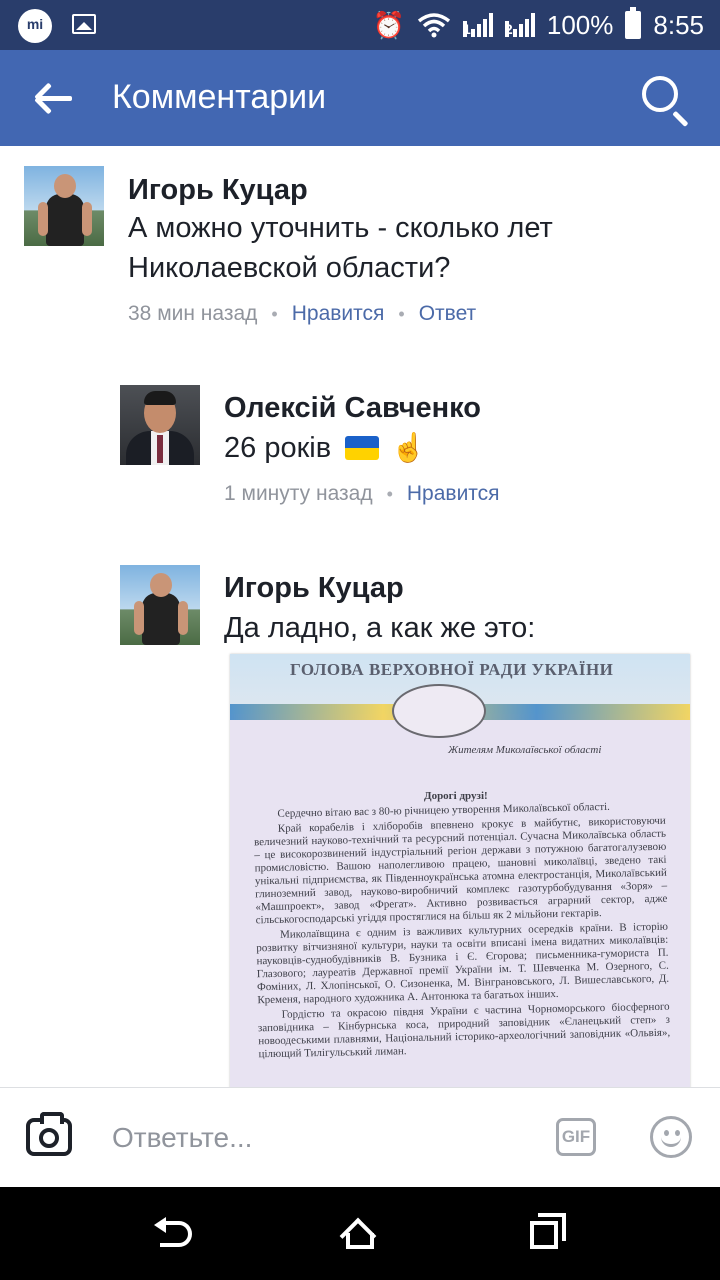 The height and width of the screenshot is (1280, 720). What do you see at coordinates (576, 1137) in the screenshot?
I see `gif-button: GIF` at bounding box center [576, 1137].